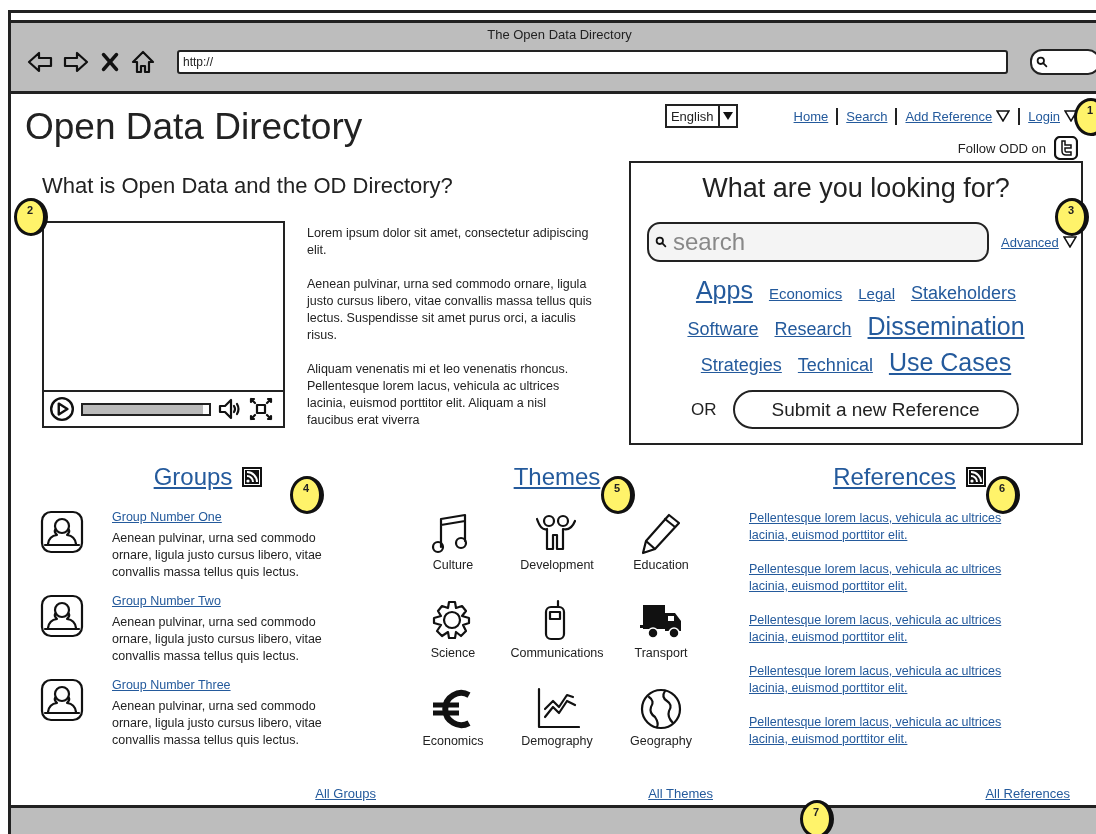  I want to click on nav-link: Home, so click(811, 116).